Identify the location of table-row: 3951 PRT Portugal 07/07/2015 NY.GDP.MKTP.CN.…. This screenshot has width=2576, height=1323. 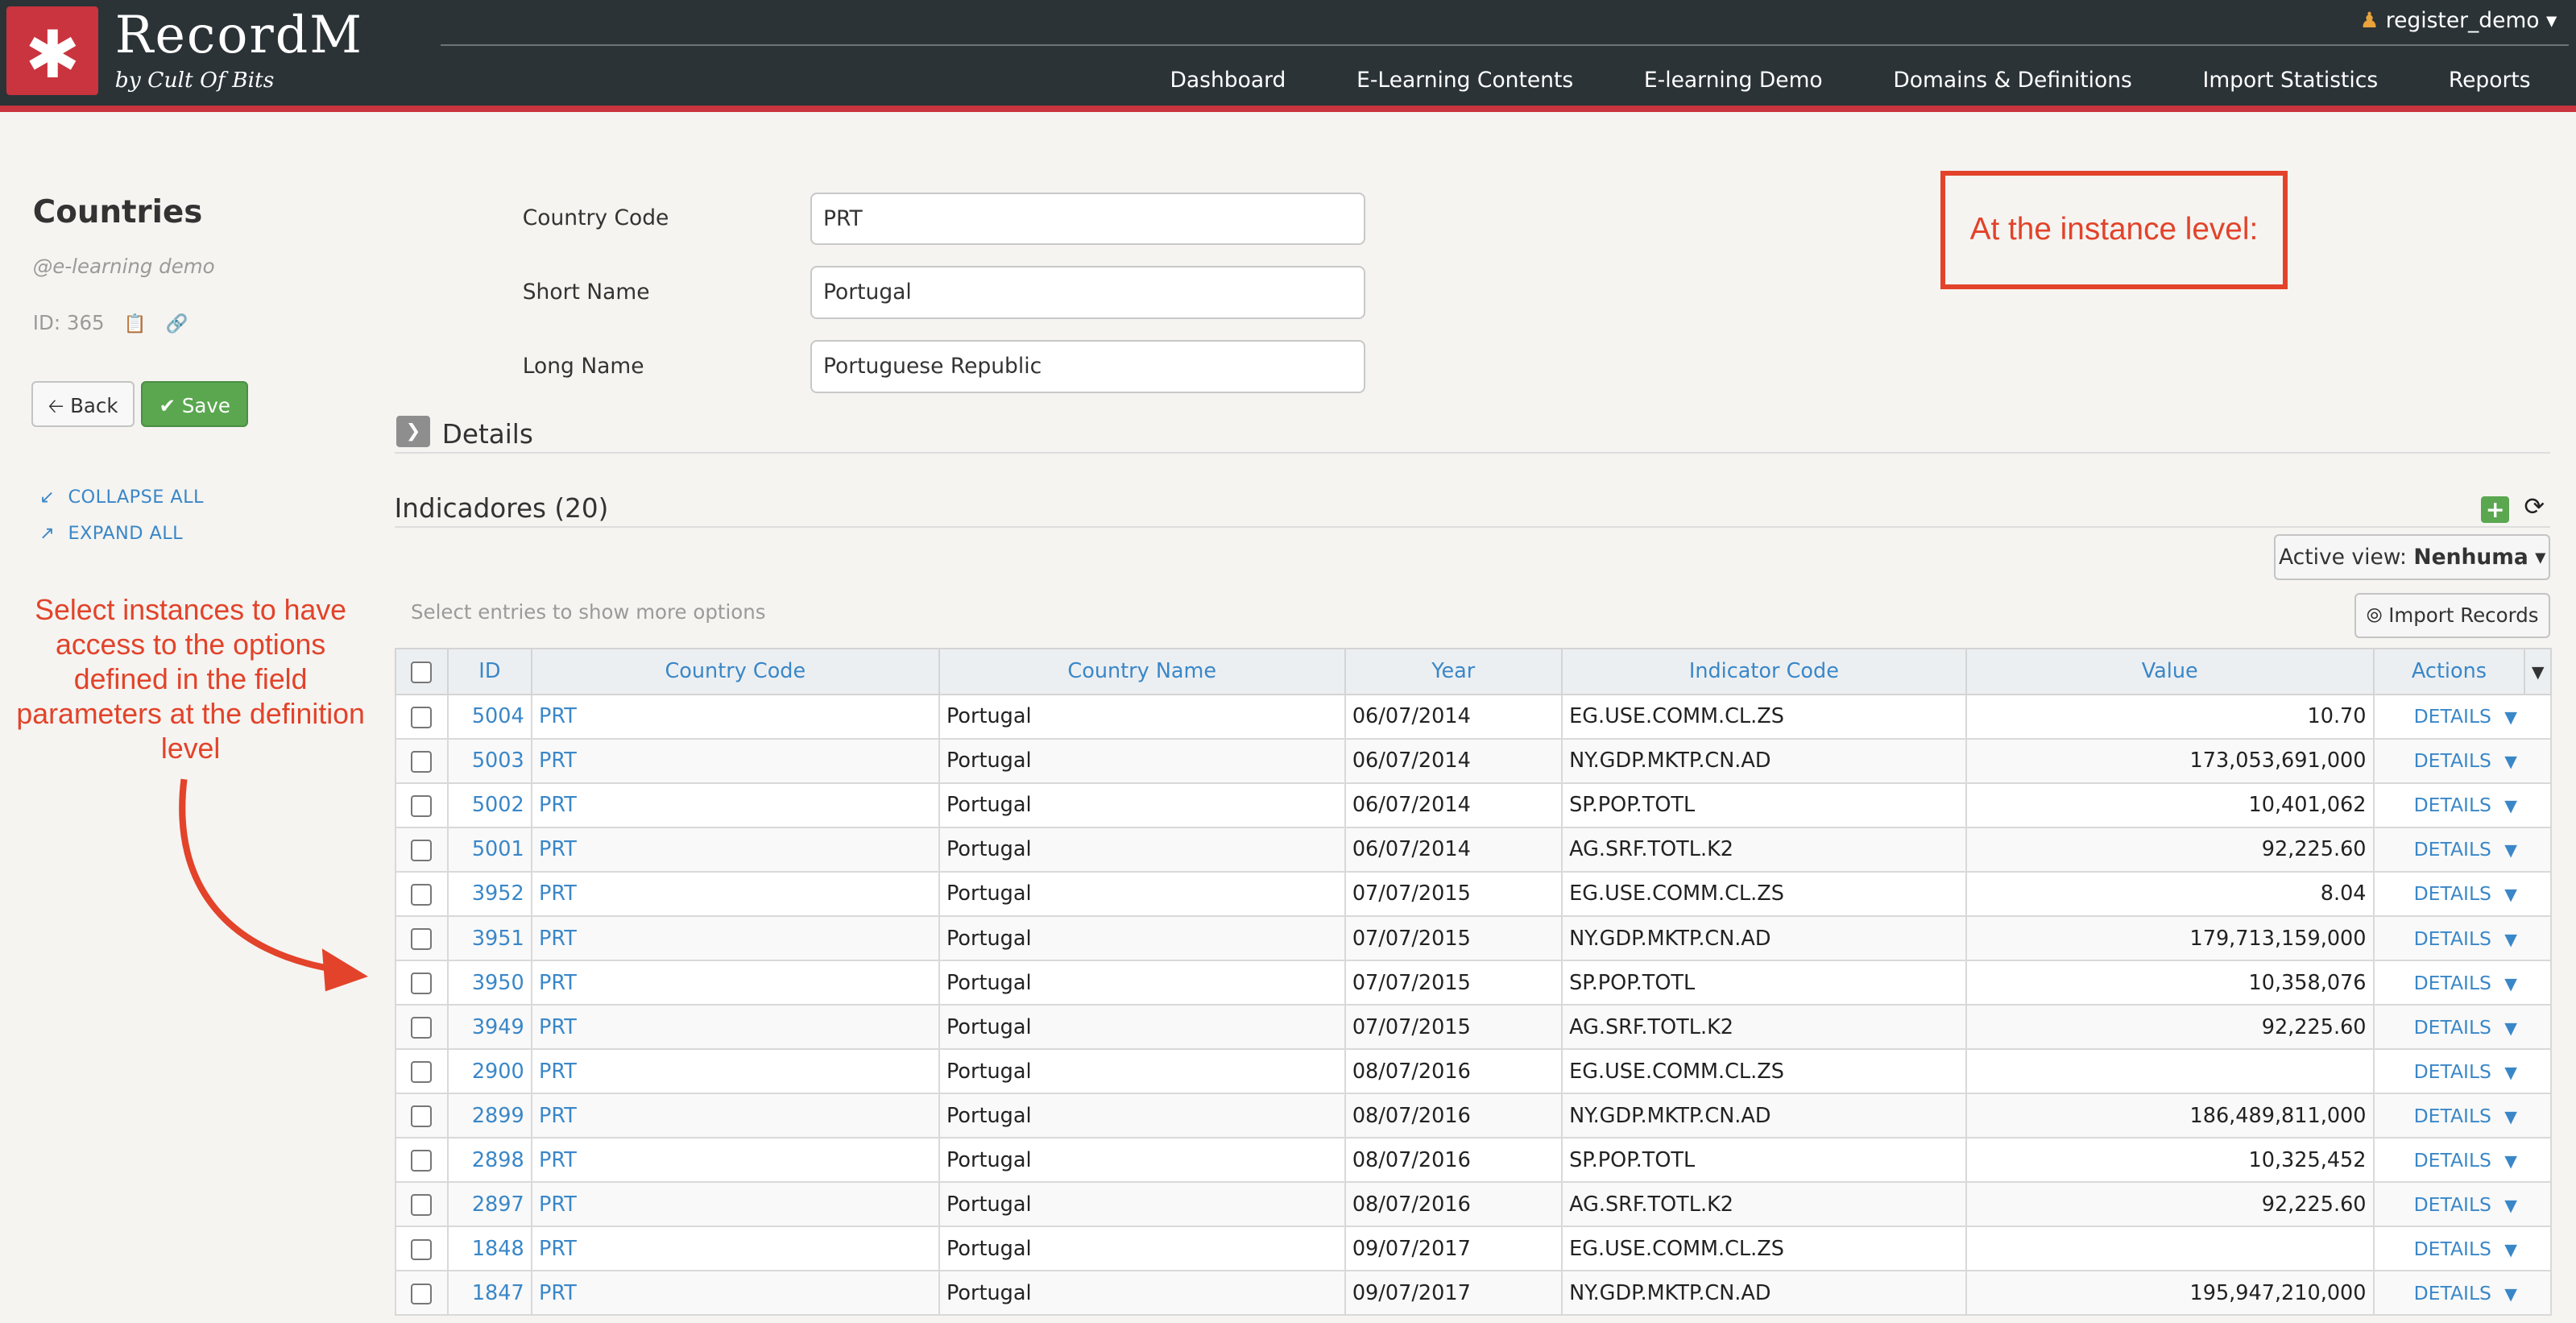
(1473, 938).